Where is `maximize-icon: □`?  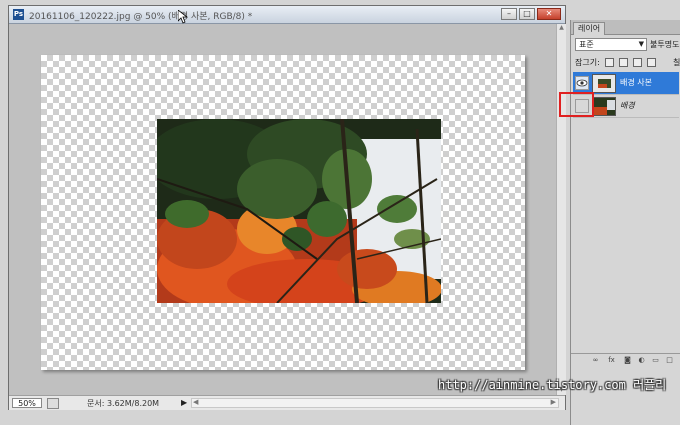 maximize-icon: □ is located at coordinates (527, 13).